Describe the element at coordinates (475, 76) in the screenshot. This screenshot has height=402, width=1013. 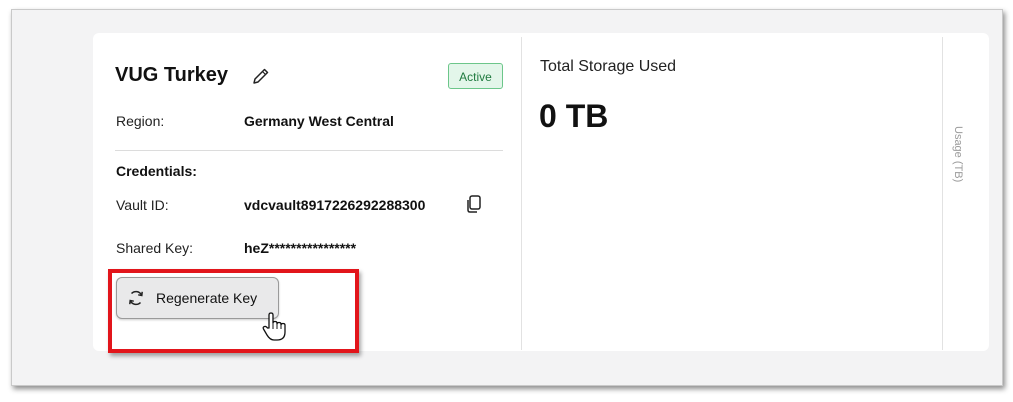
I see `status-badge: Active` at that location.